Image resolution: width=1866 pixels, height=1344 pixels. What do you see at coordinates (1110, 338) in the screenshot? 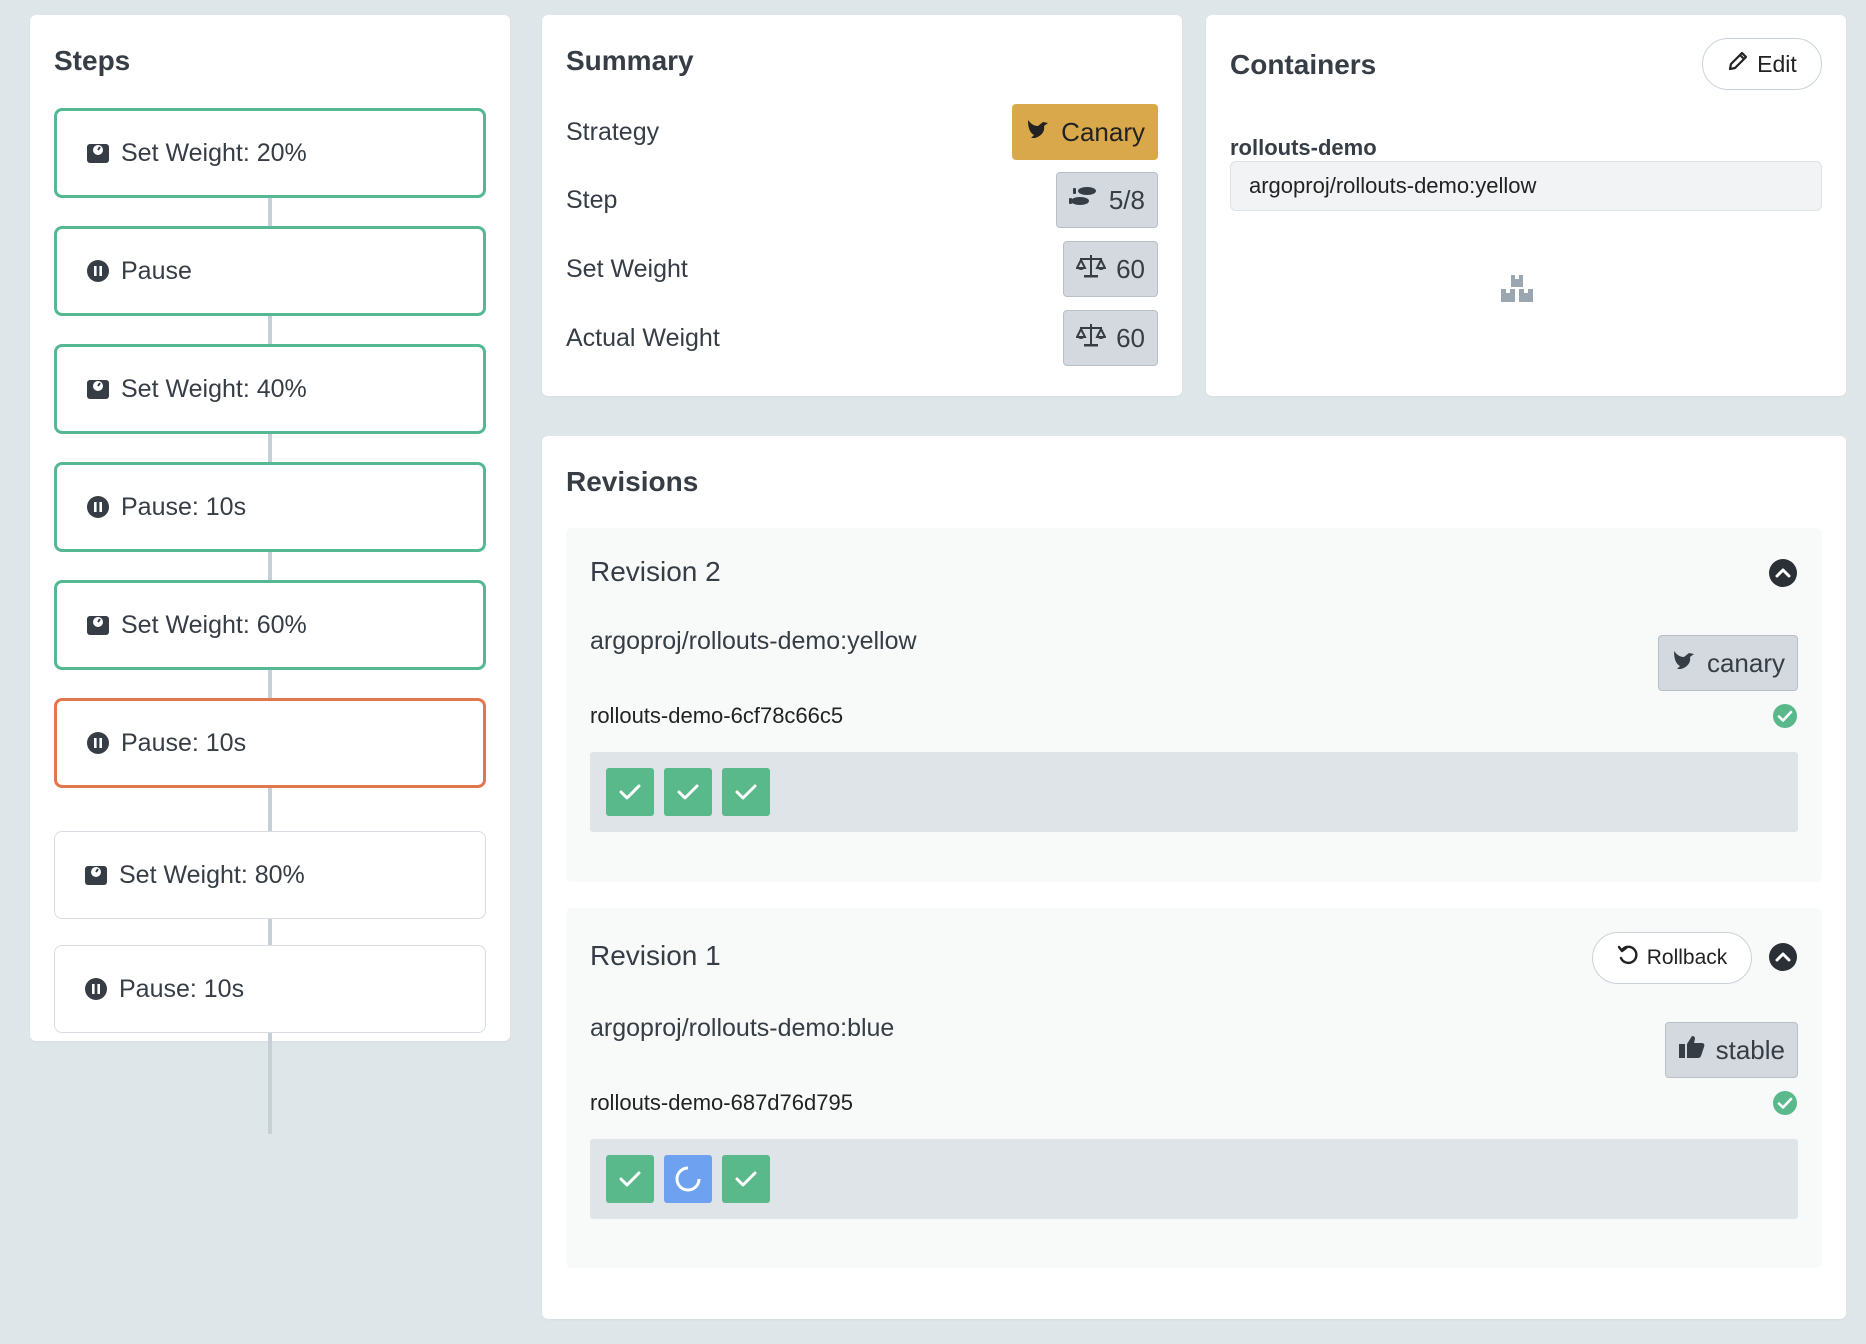
I see `actual-weight-badge: 60` at bounding box center [1110, 338].